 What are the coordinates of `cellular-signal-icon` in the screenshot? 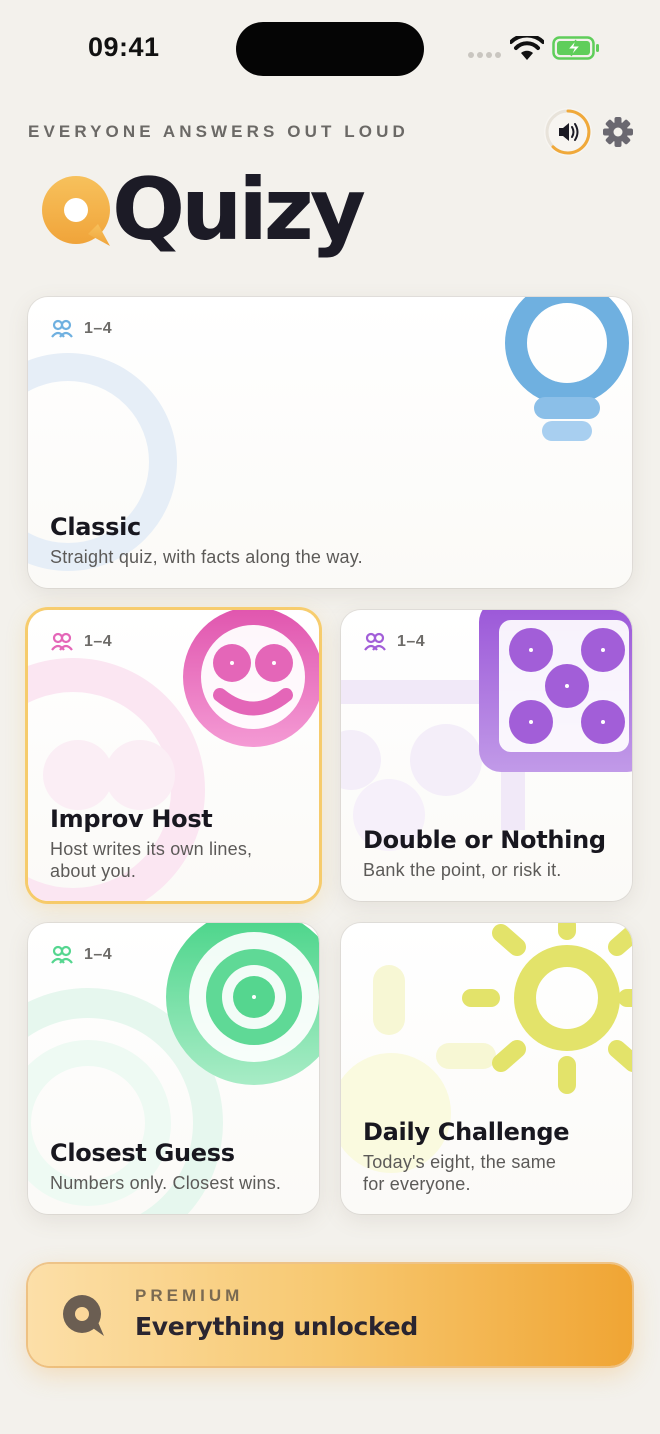 It's located at (485, 56).